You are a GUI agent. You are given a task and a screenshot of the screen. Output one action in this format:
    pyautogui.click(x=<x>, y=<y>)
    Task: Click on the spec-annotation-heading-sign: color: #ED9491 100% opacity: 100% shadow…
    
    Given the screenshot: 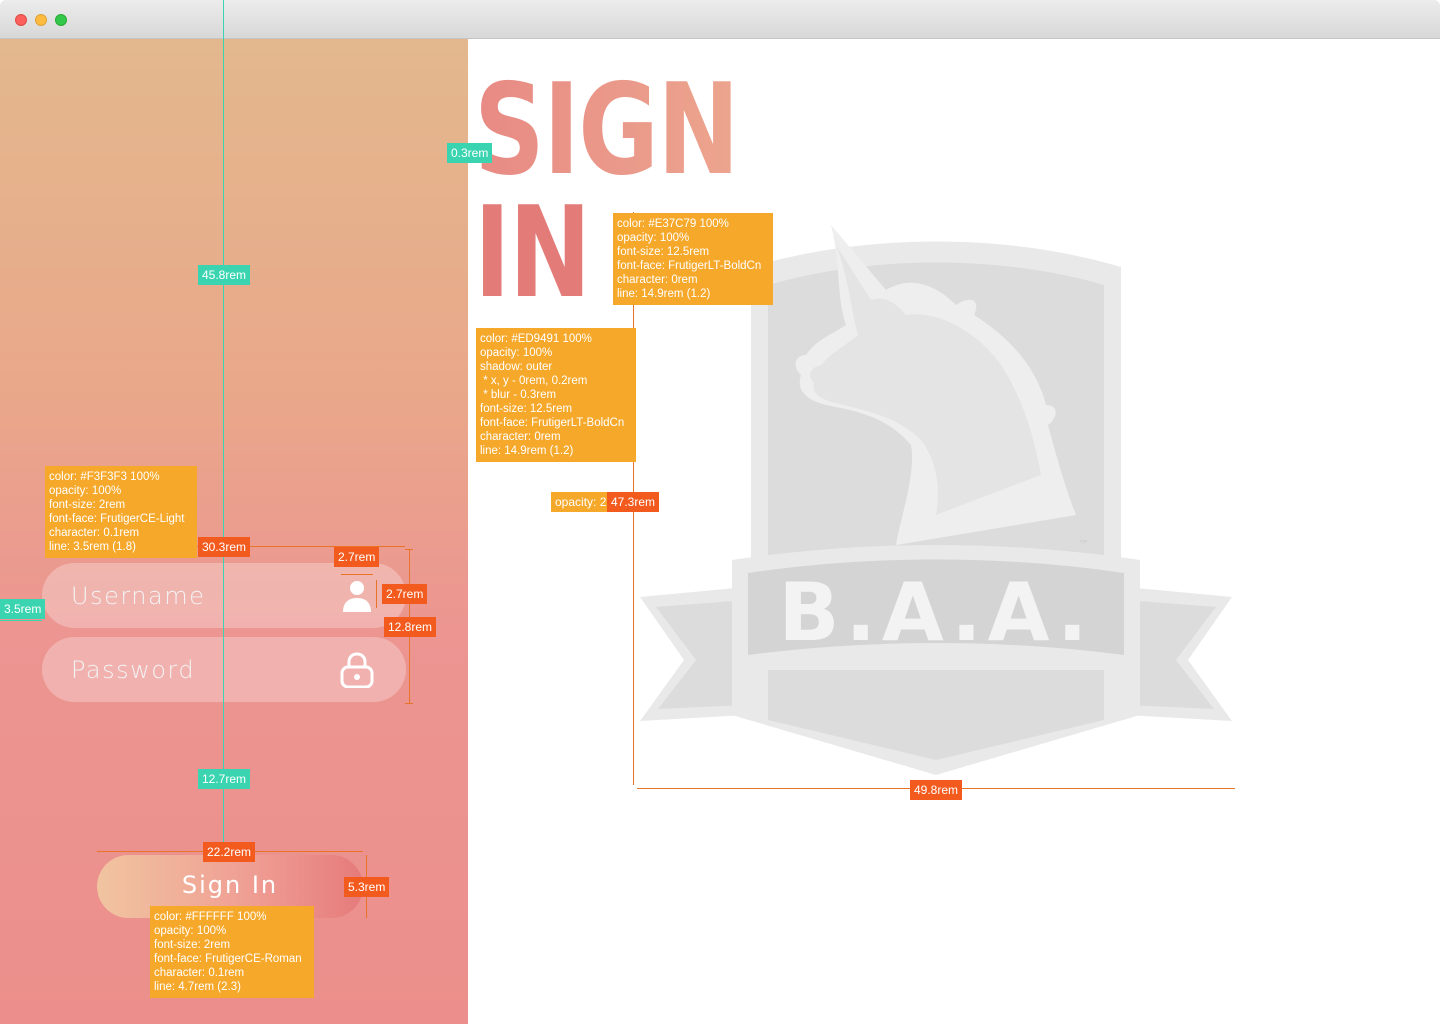 What is the action you would take?
    pyautogui.click(x=556, y=395)
    